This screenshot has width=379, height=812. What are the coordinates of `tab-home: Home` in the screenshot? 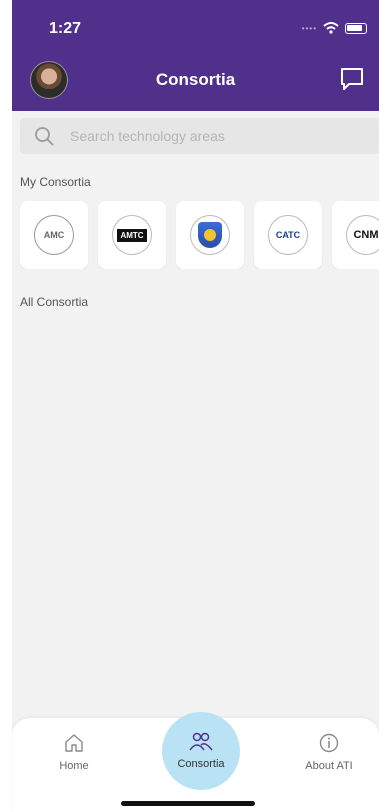 It's located at (74, 752).